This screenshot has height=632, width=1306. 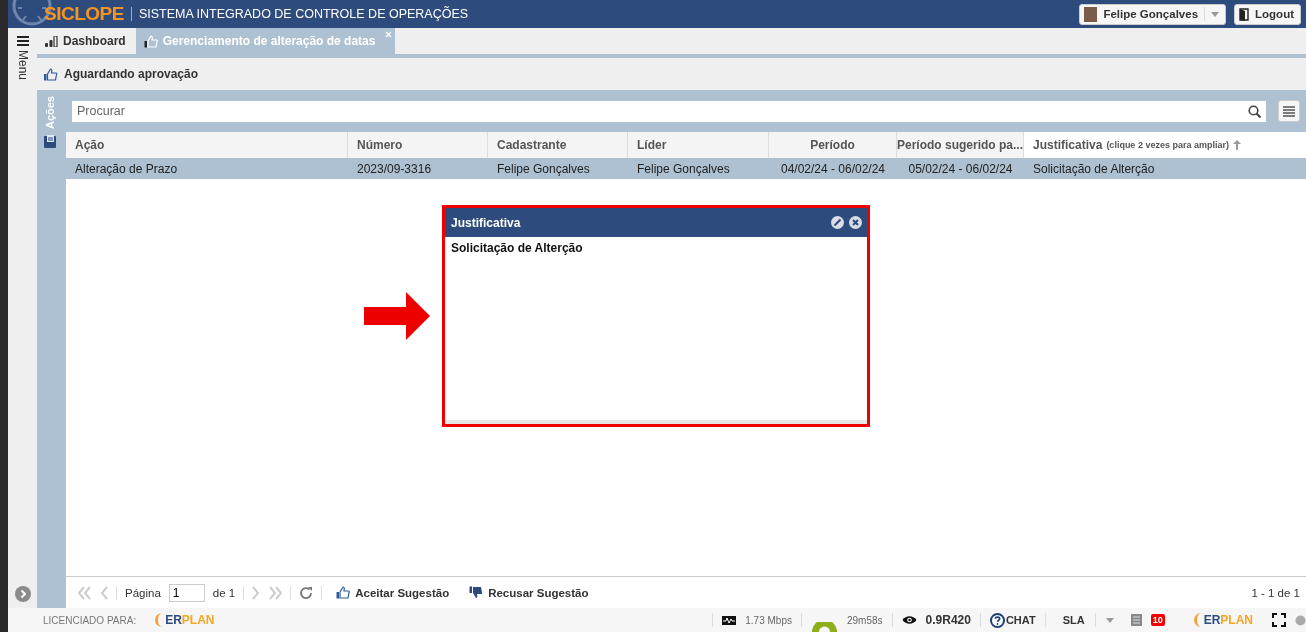 What do you see at coordinates (864, 620) in the screenshot?
I see `session-timer: 29m58s` at bounding box center [864, 620].